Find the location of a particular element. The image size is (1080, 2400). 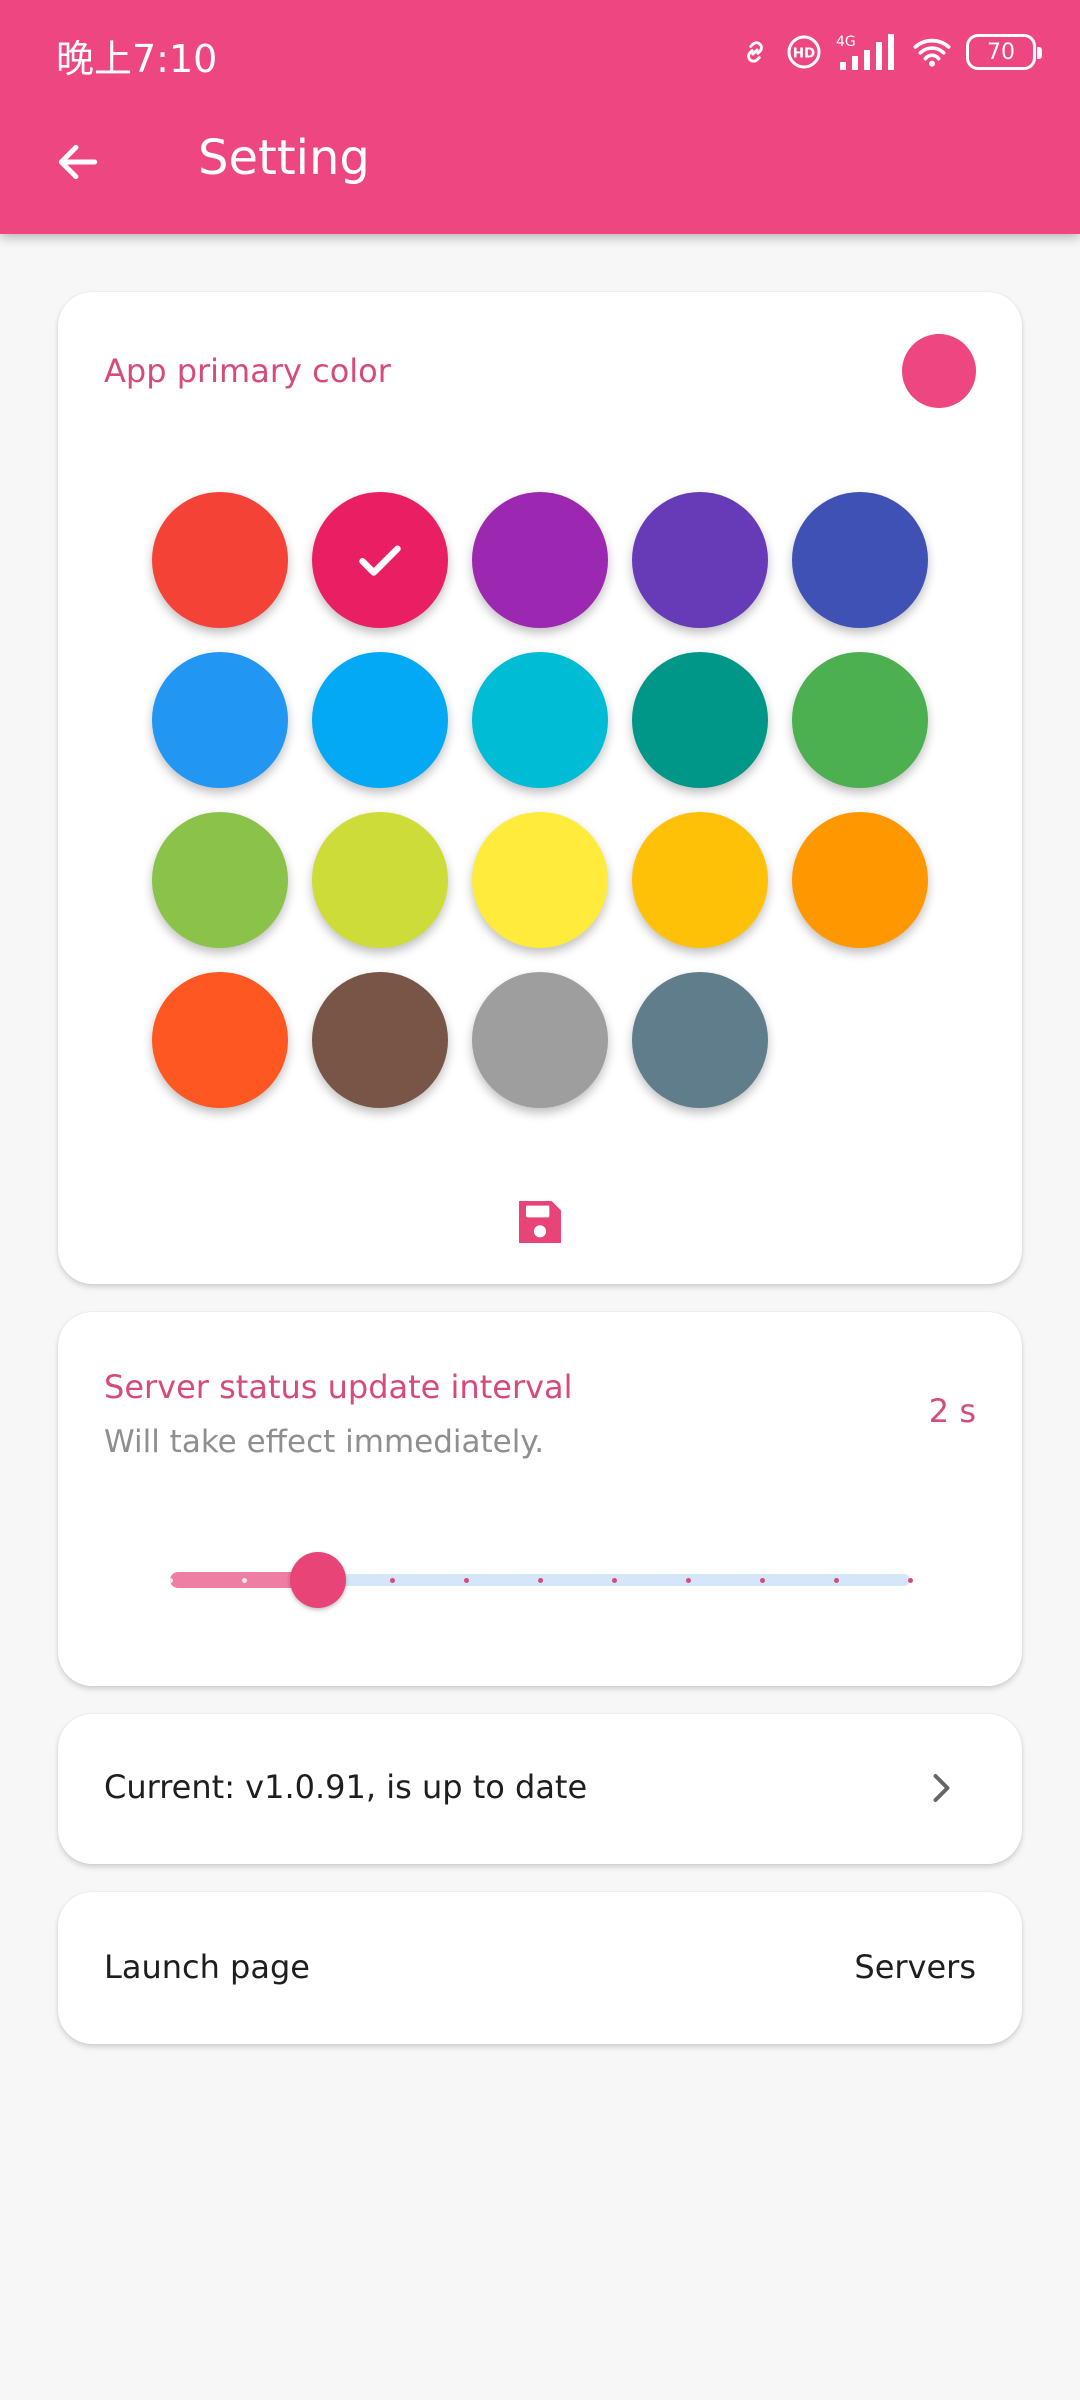

signal-4g-icon: 4G is located at coordinates (867, 52).